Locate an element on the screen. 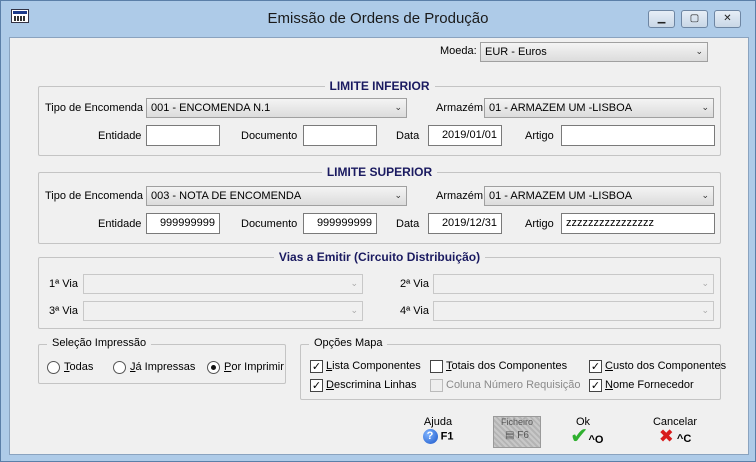 The image size is (756, 462). maximize-button: ▢ is located at coordinates (694, 19).